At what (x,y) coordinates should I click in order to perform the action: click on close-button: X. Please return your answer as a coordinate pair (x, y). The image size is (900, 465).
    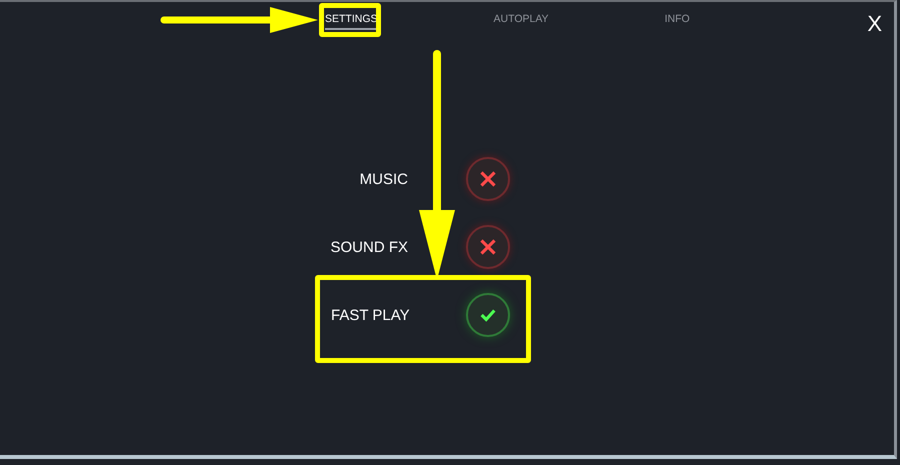
    Looking at the image, I should click on (874, 24).